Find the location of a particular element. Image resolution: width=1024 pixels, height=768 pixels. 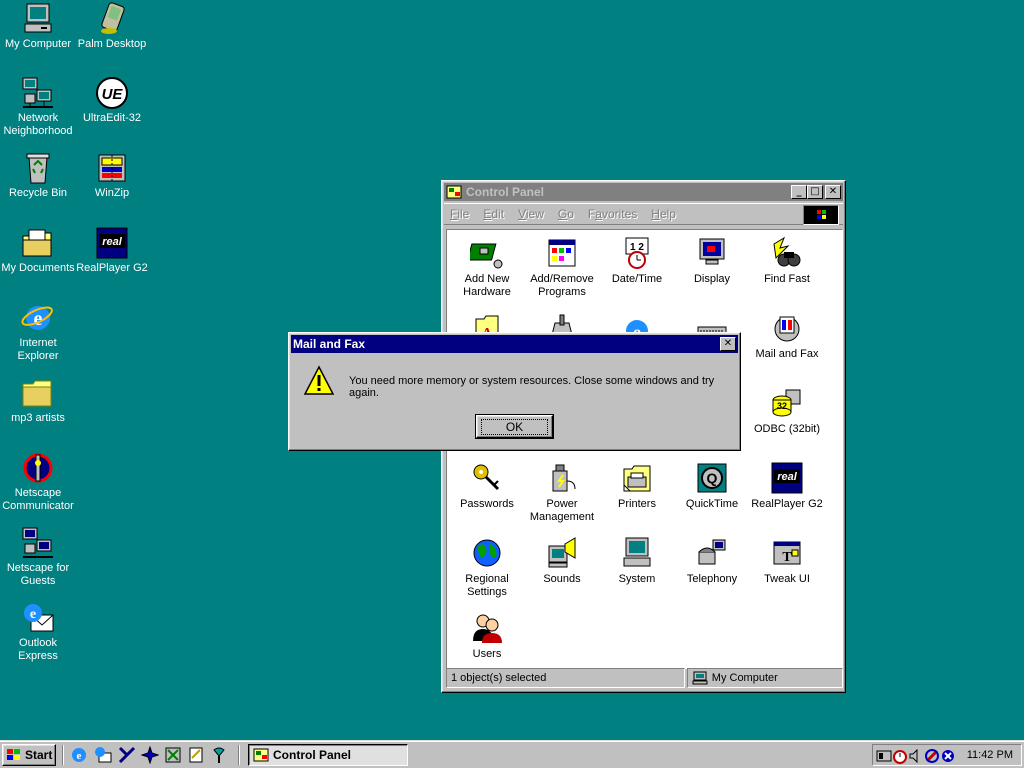

desktop-icon-recycle-bin: Recycle Bin is located at coordinates (38, 175).